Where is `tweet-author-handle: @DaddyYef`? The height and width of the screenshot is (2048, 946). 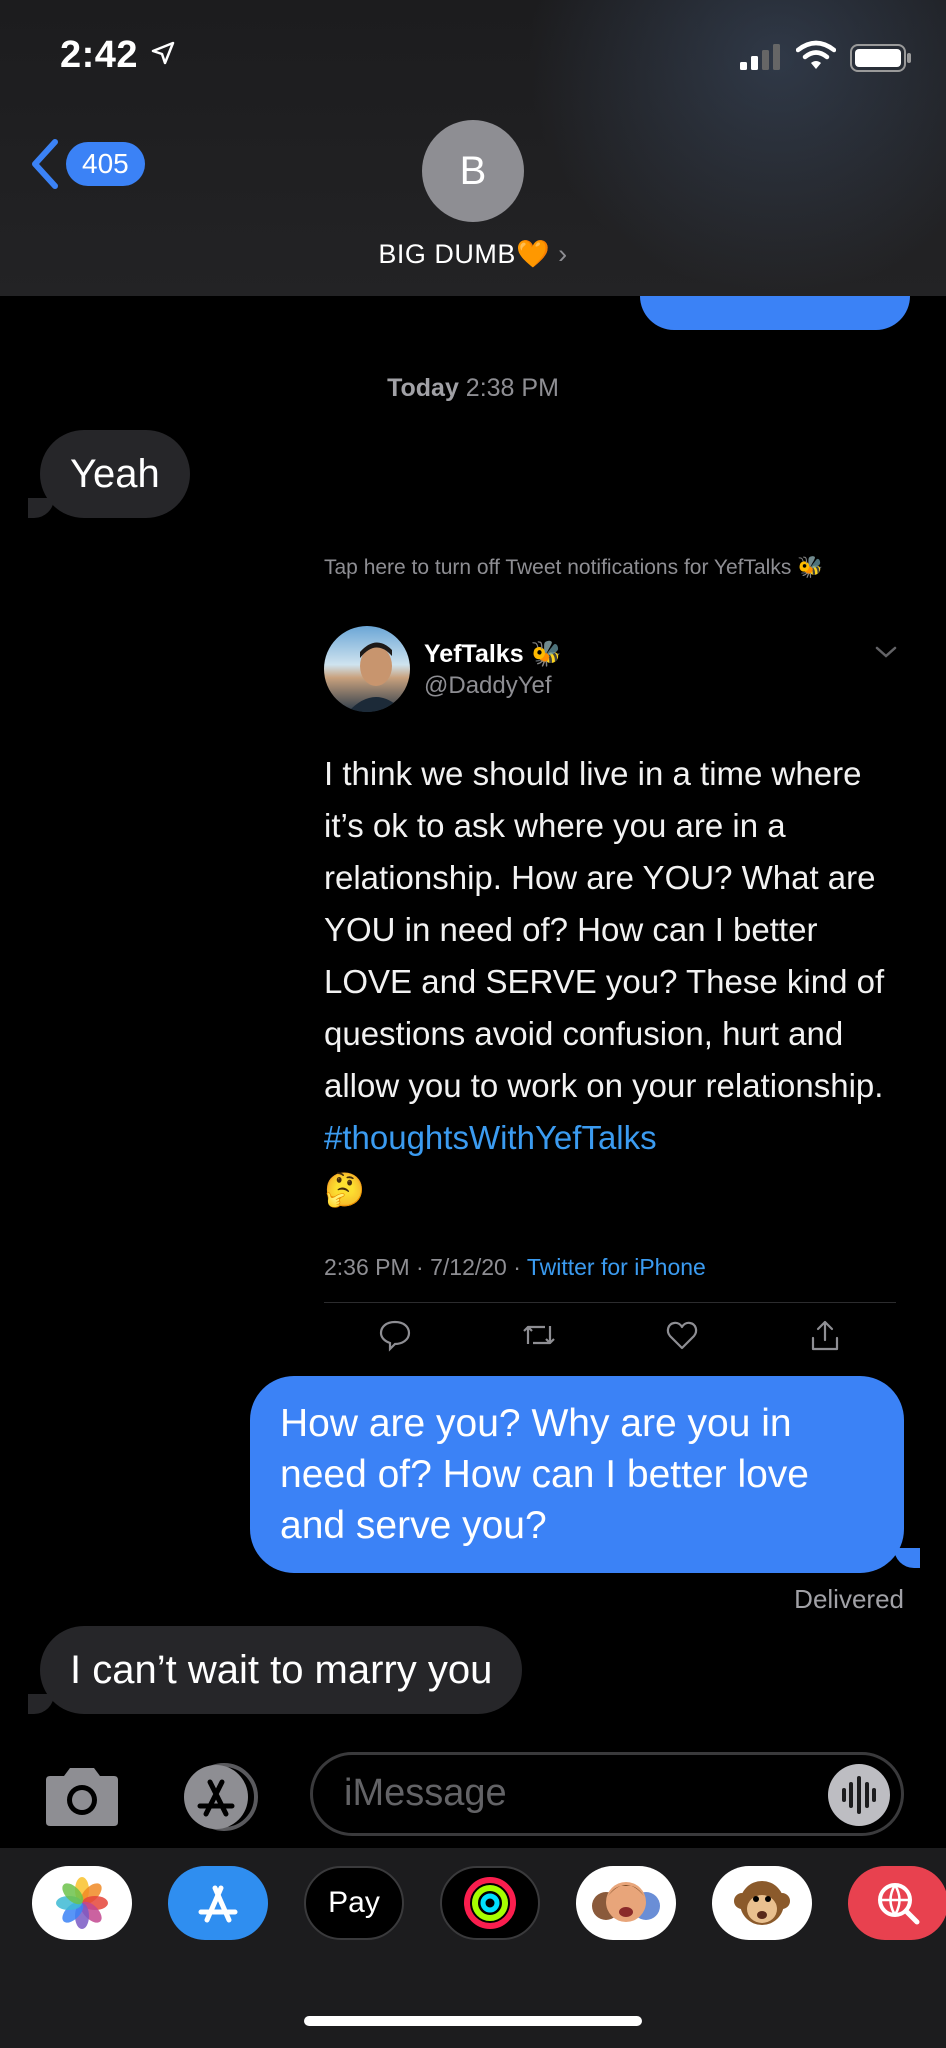 tweet-author-handle: @DaddyYef is located at coordinates (488, 686).